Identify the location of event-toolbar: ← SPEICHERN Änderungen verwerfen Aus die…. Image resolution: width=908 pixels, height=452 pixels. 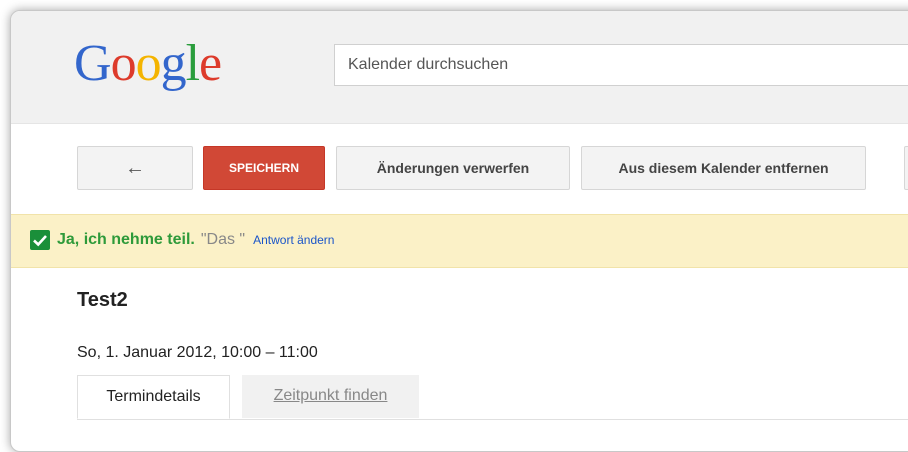
(459, 168).